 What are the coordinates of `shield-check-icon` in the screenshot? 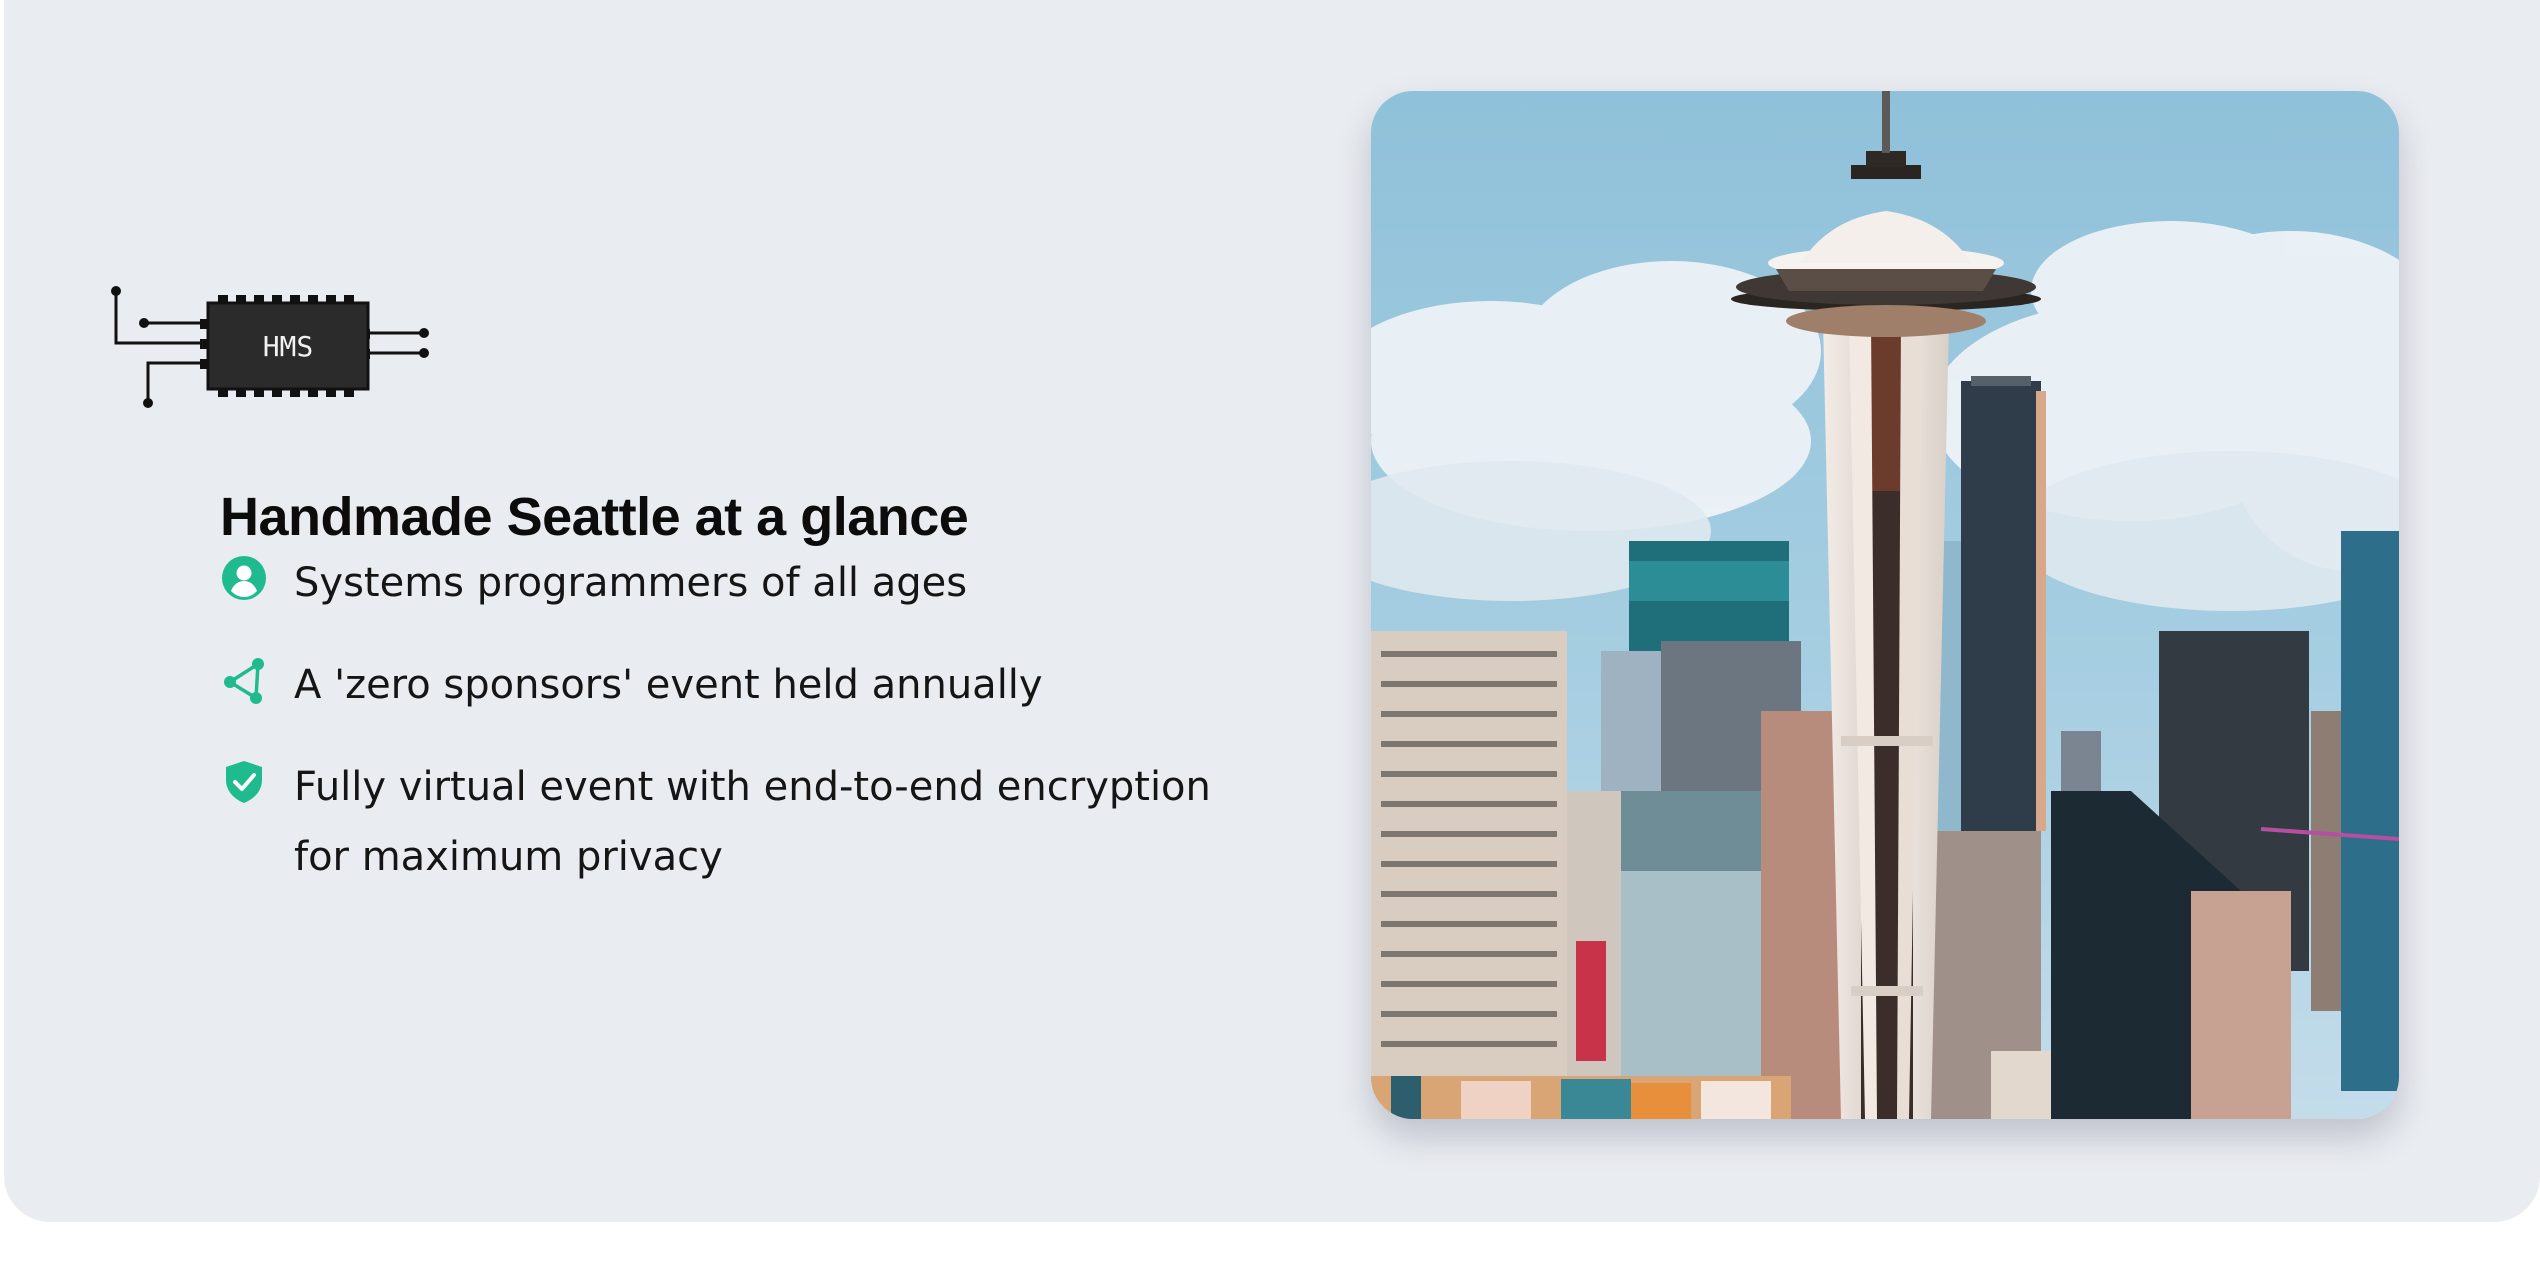 It's located at (244, 782).